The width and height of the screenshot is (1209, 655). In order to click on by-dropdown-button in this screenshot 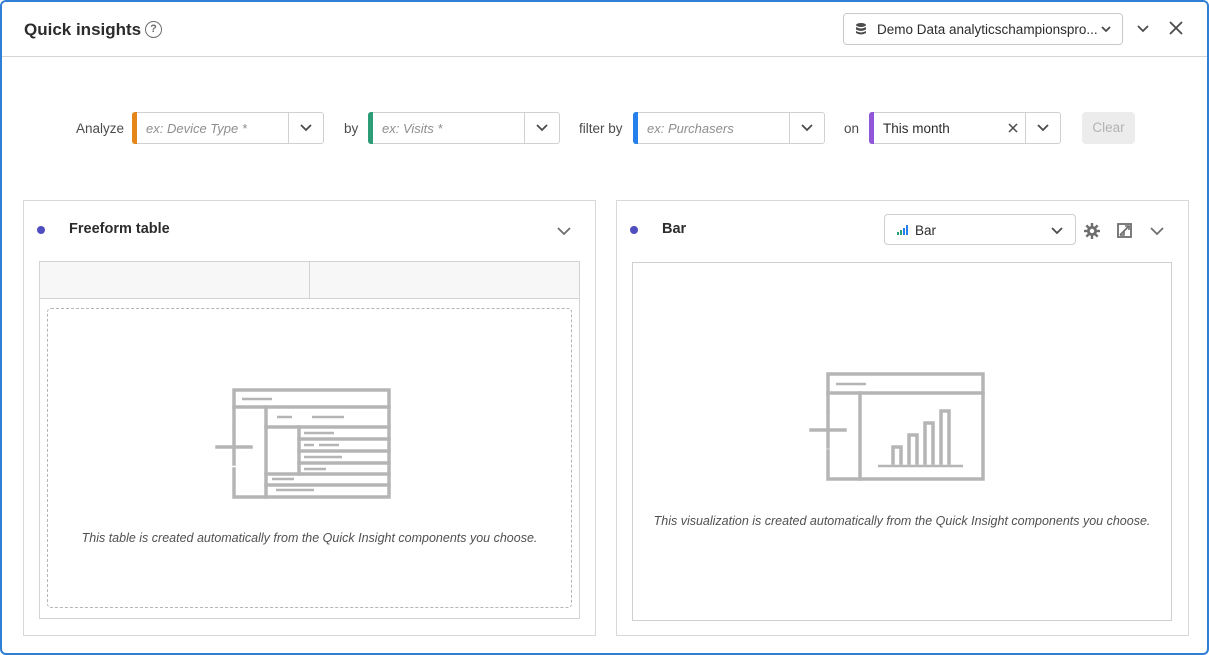, I will do `click(541, 128)`.